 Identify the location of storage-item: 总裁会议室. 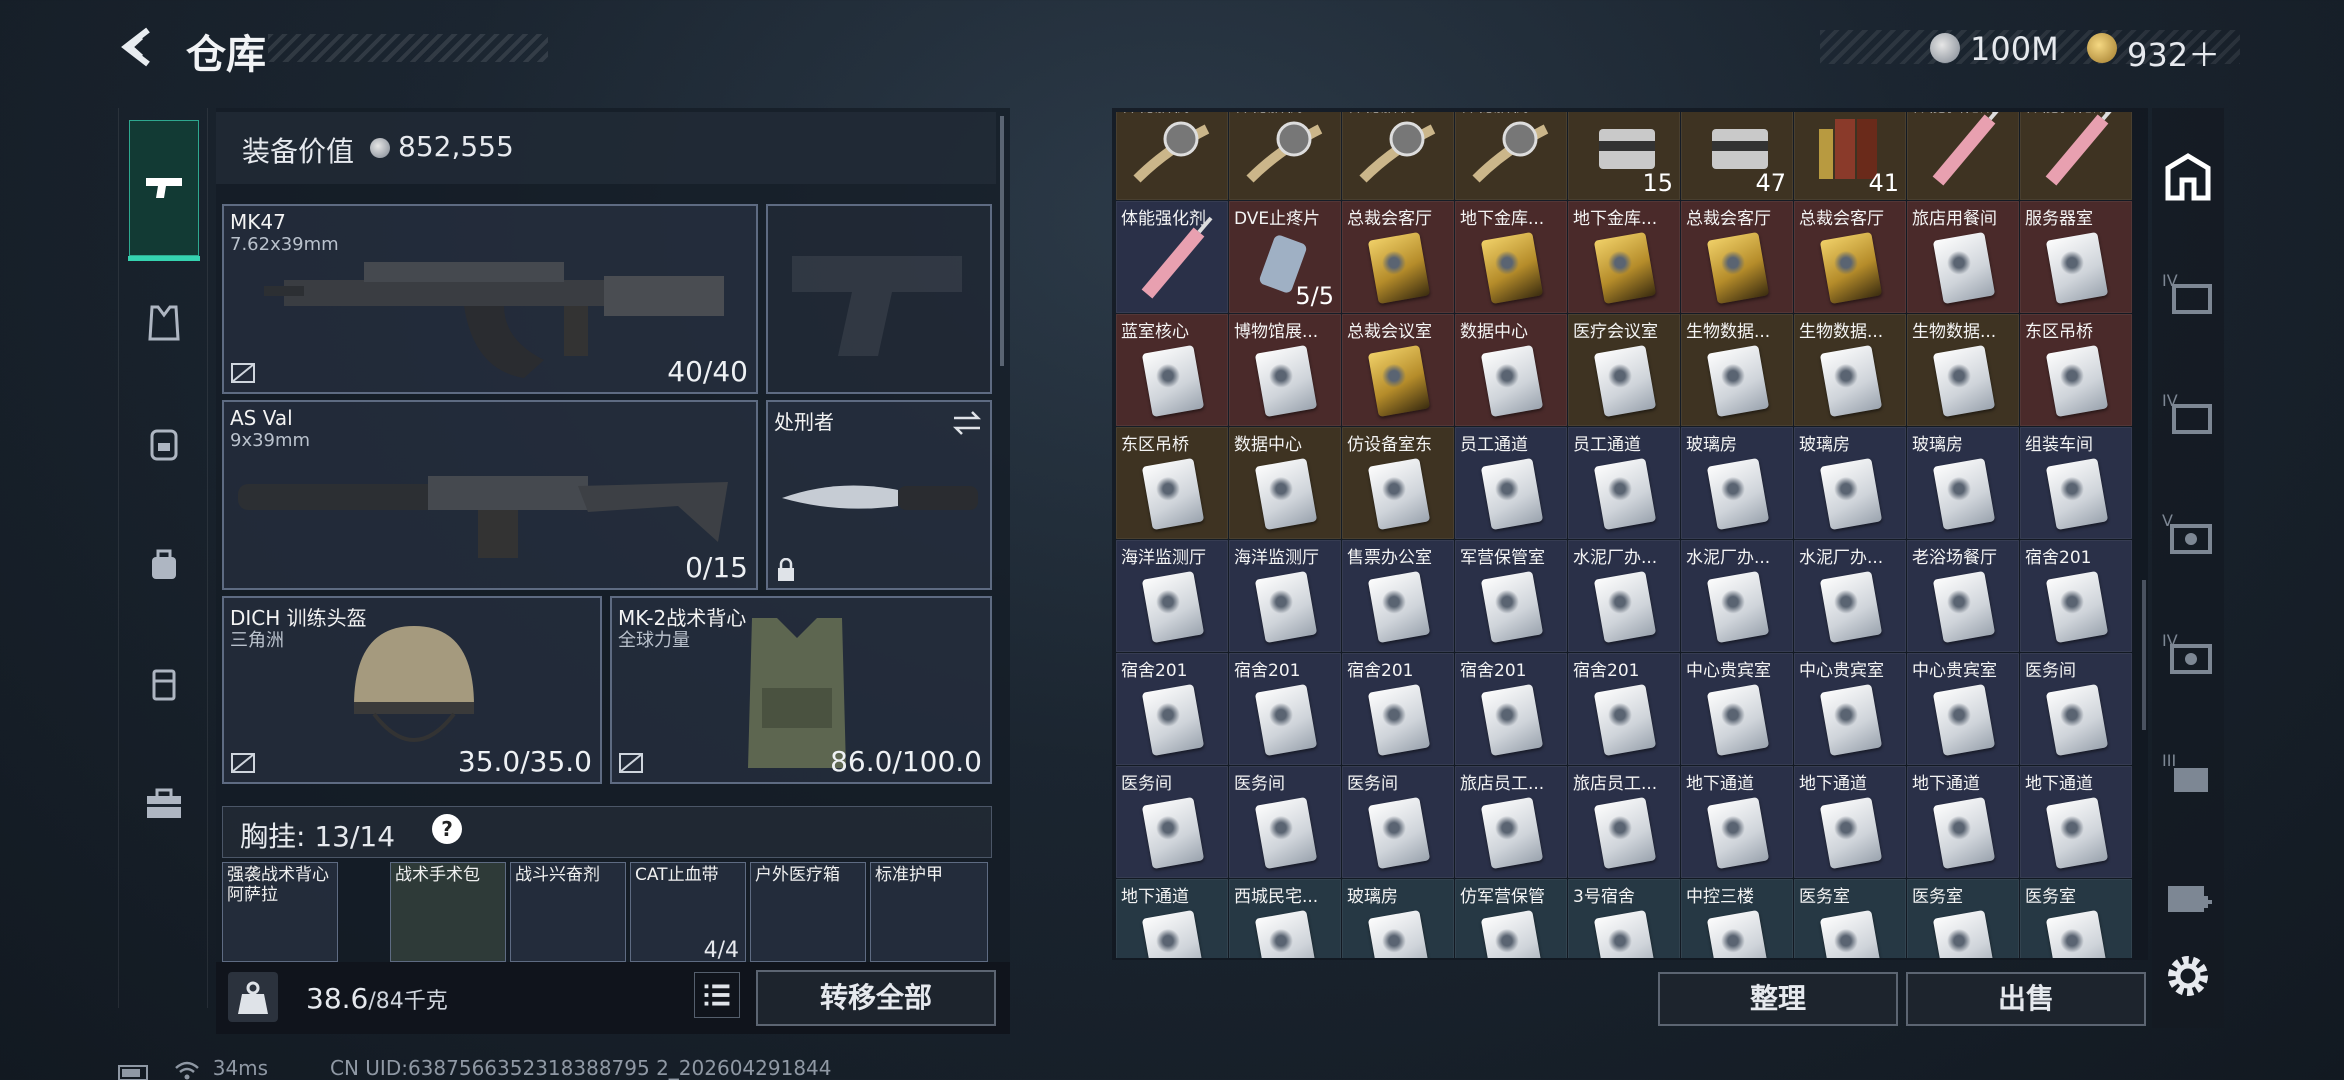
(1398, 370).